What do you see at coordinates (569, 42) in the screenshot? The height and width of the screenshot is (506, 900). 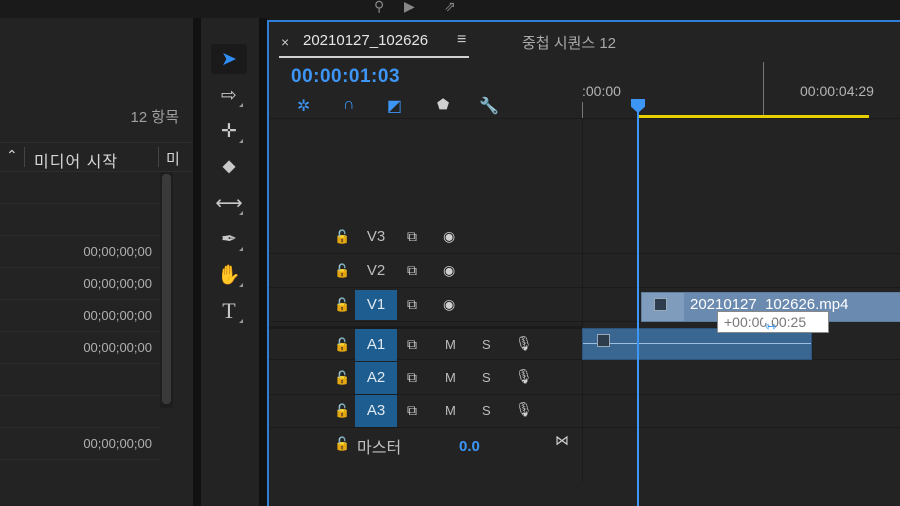 I see `tab-nested-sequence: 중첩 시퀀스 12` at bounding box center [569, 42].